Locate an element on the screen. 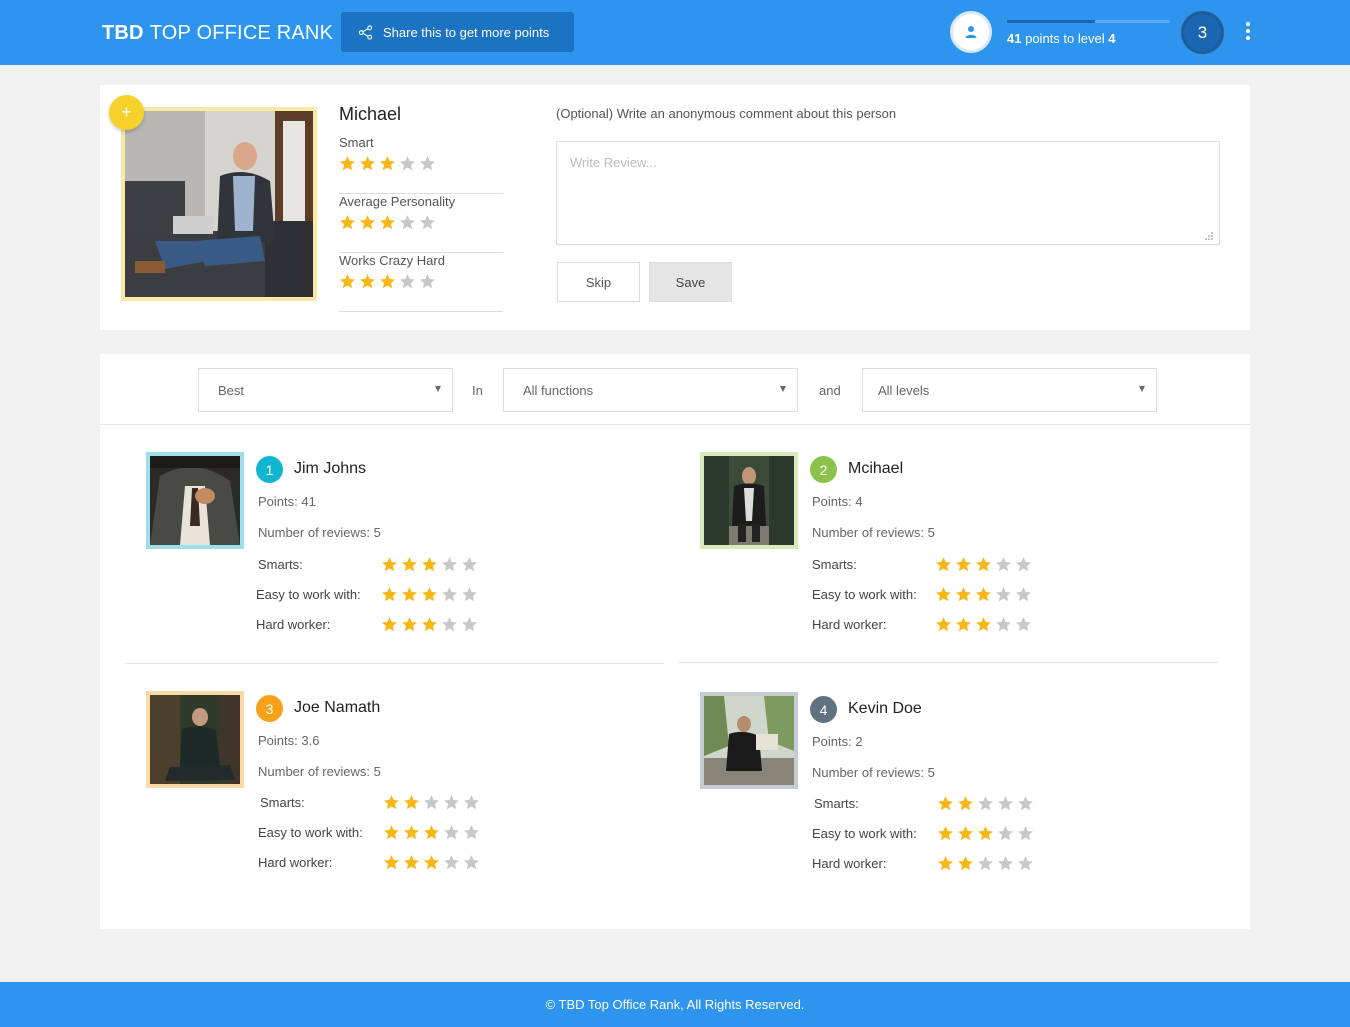  level-progress-fill is located at coordinates (1051, 21).